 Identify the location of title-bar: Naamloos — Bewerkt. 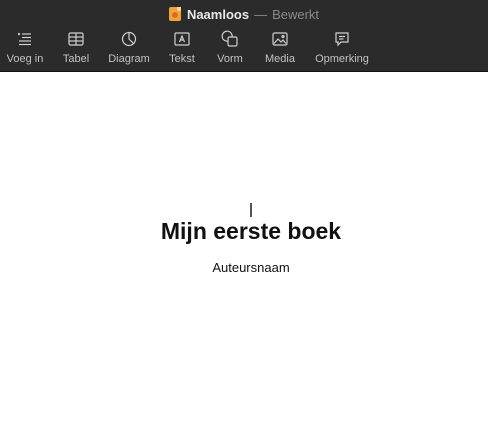
(244, 14).